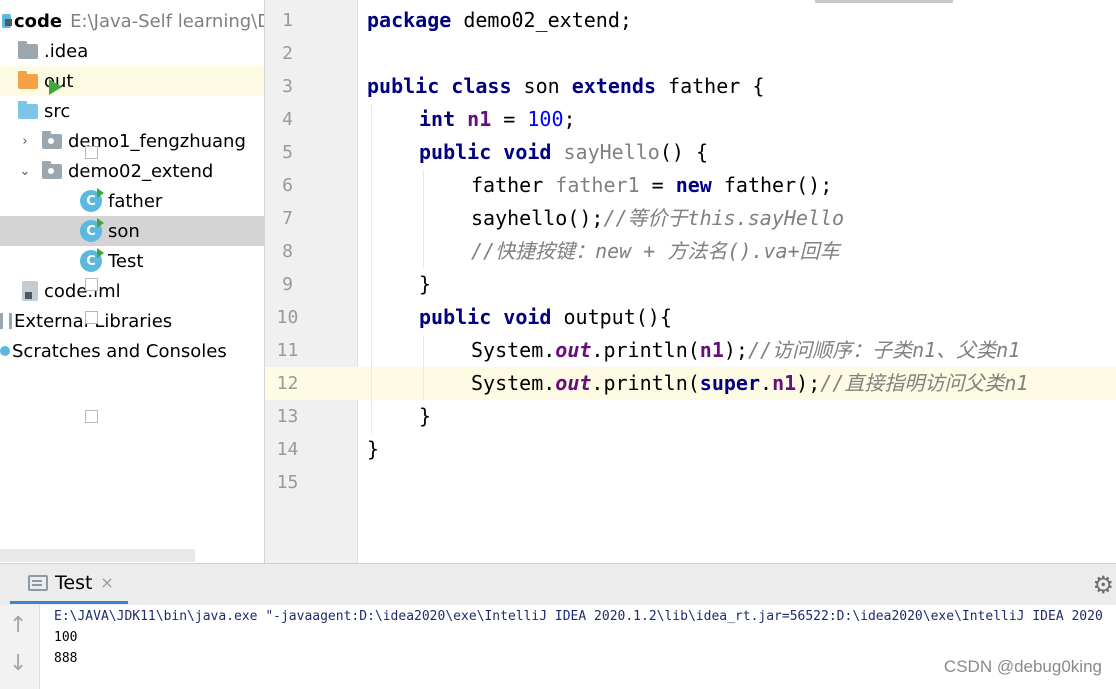 The width and height of the screenshot is (1116, 689). Describe the element at coordinates (30, 291) in the screenshot. I see `iml-file-icon` at that location.